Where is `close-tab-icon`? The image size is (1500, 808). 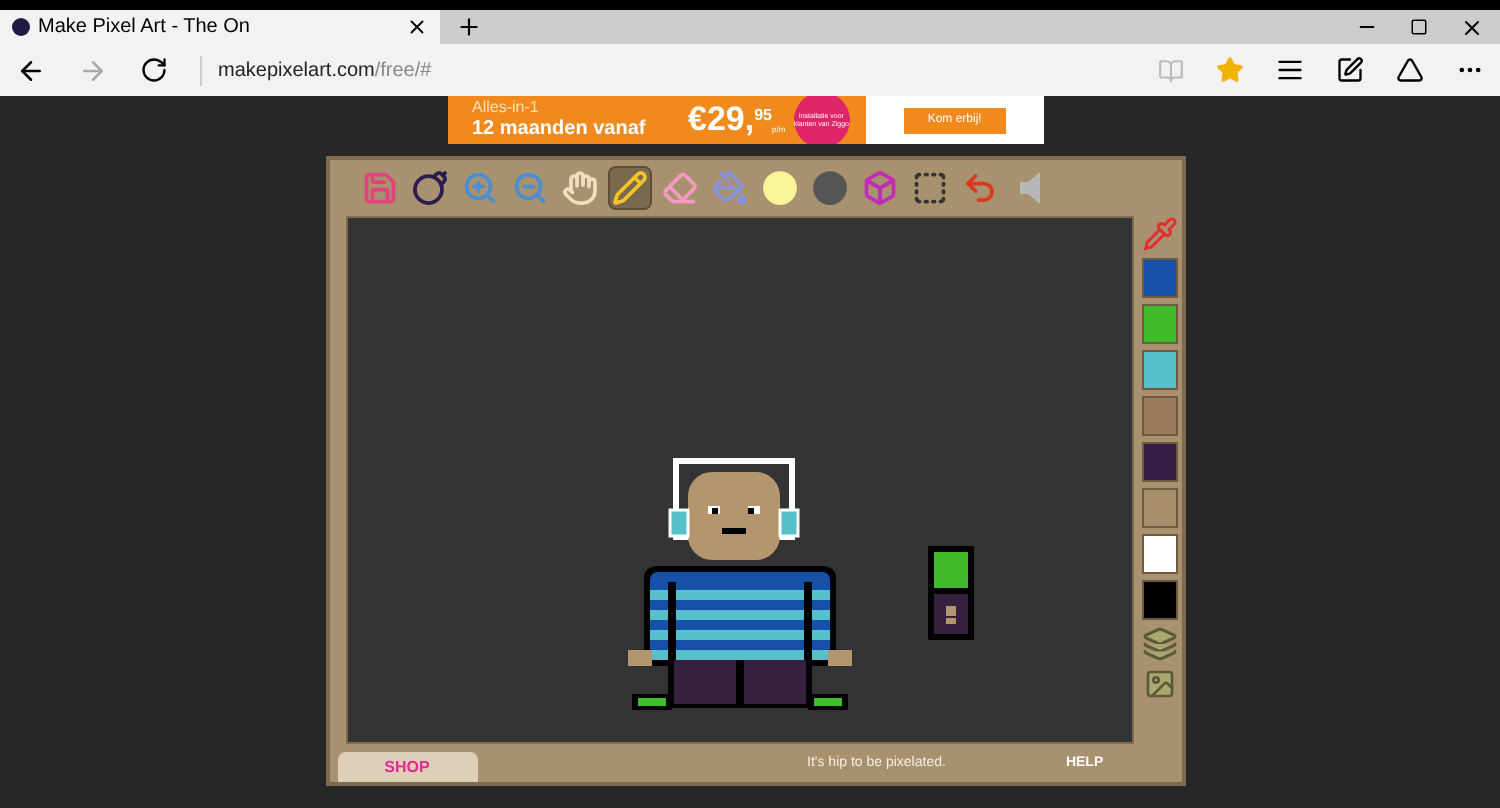 close-tab-icon is located at coordinates (417, 27).